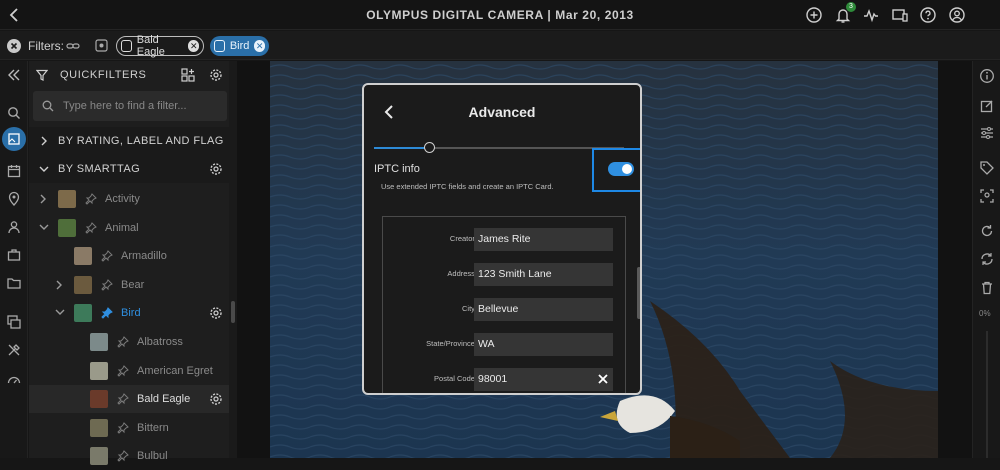  I want to click on tools-icon, so click(14, 350).